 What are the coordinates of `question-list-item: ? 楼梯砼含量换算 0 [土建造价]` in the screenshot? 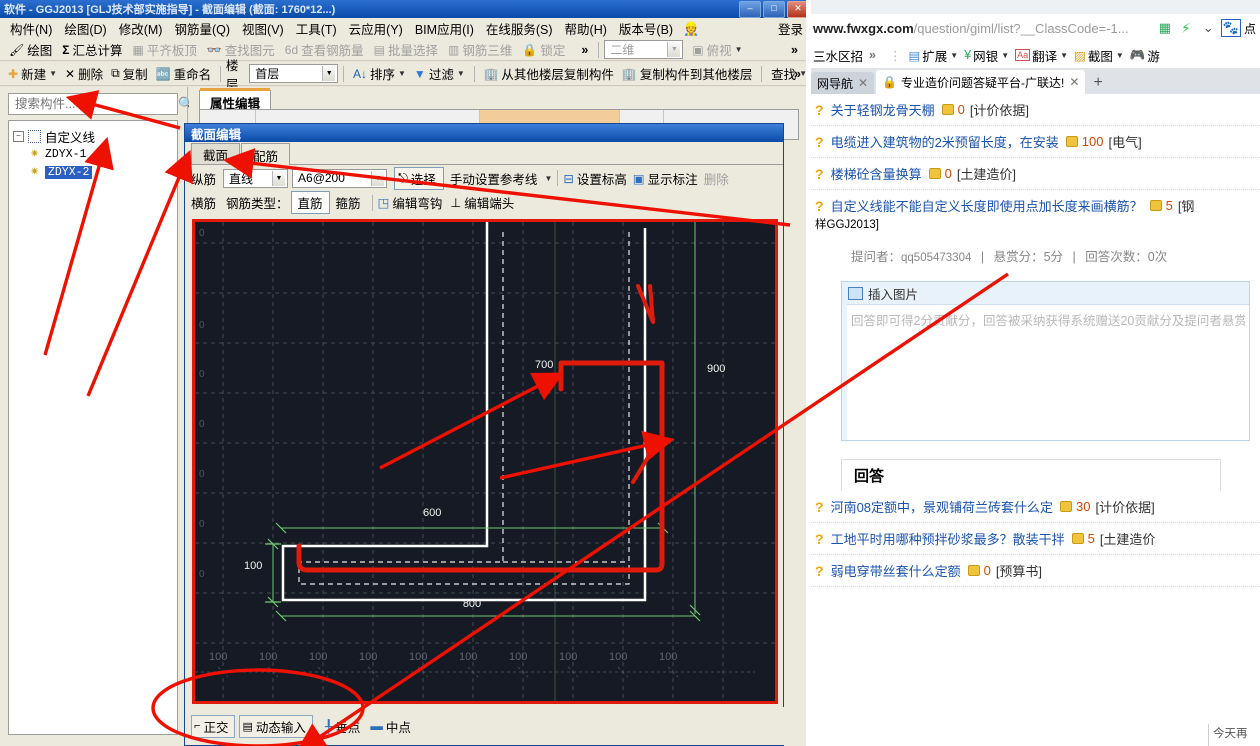 It's located at (1035, 174).